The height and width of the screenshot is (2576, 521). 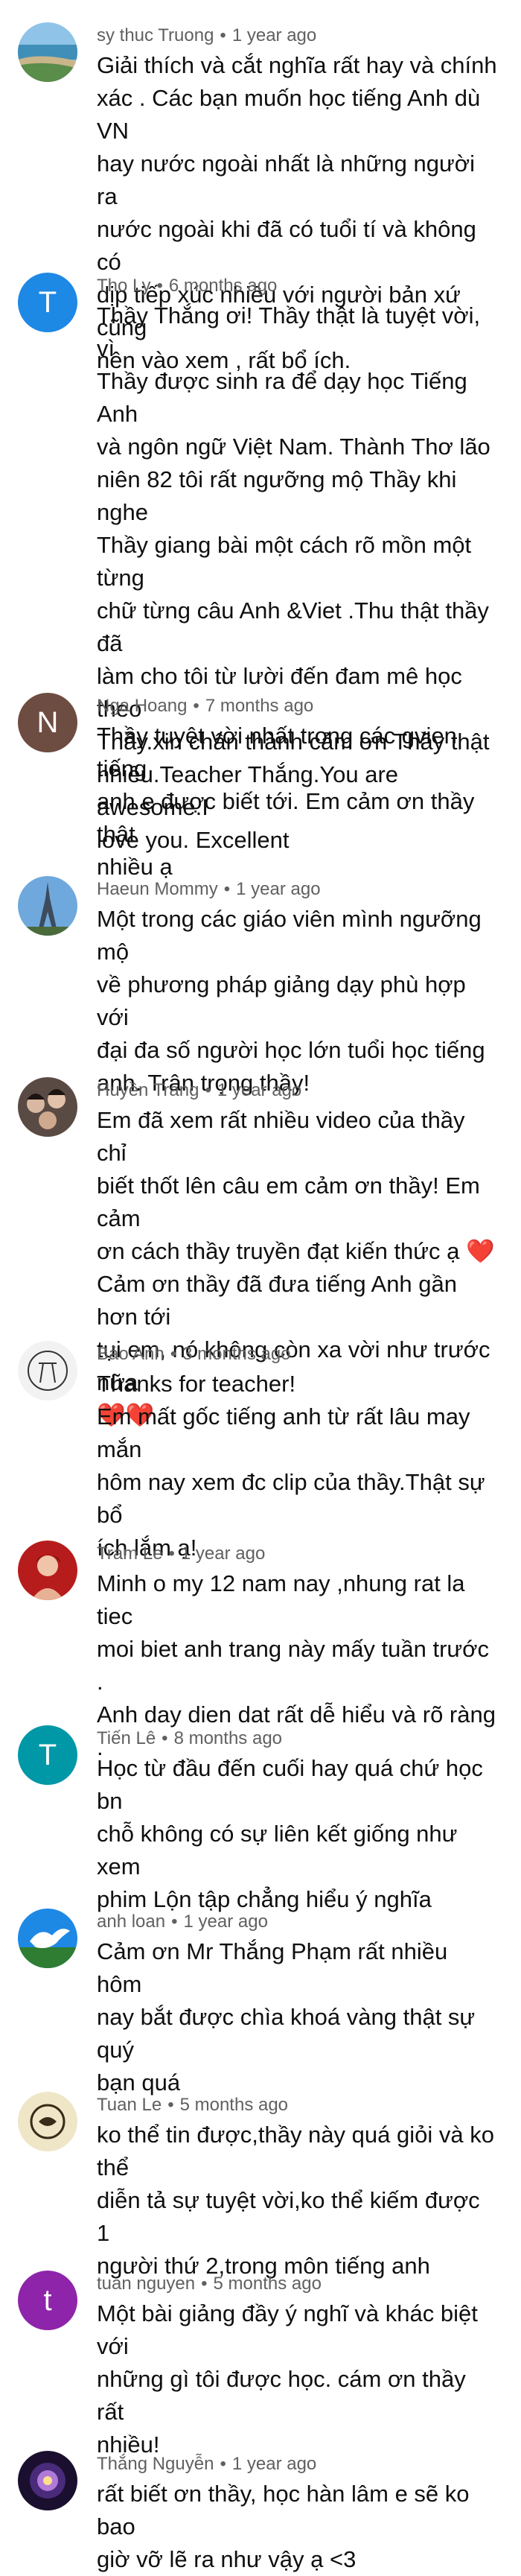 I want to click on comment-meta: Nga Hoang • 7 months ago, so click(x=205, y=707).